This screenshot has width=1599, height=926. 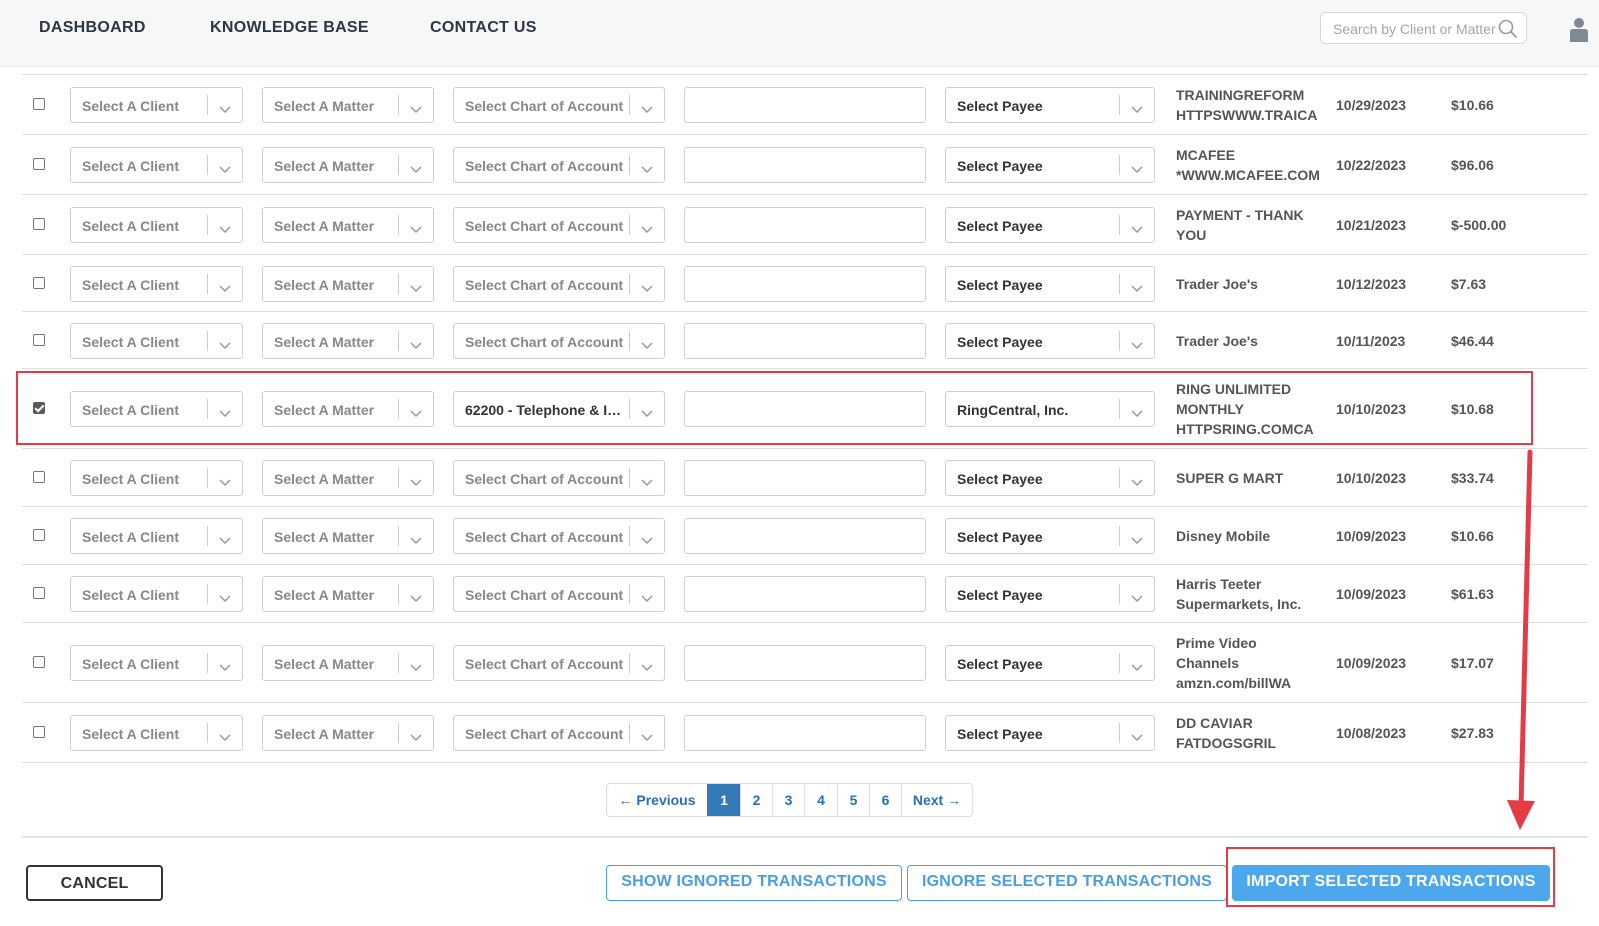 What do you see at coordinates (657, 800) in the screenshot?
I see `pagination-previous: ← Previous` at bounding box center [657, 800].